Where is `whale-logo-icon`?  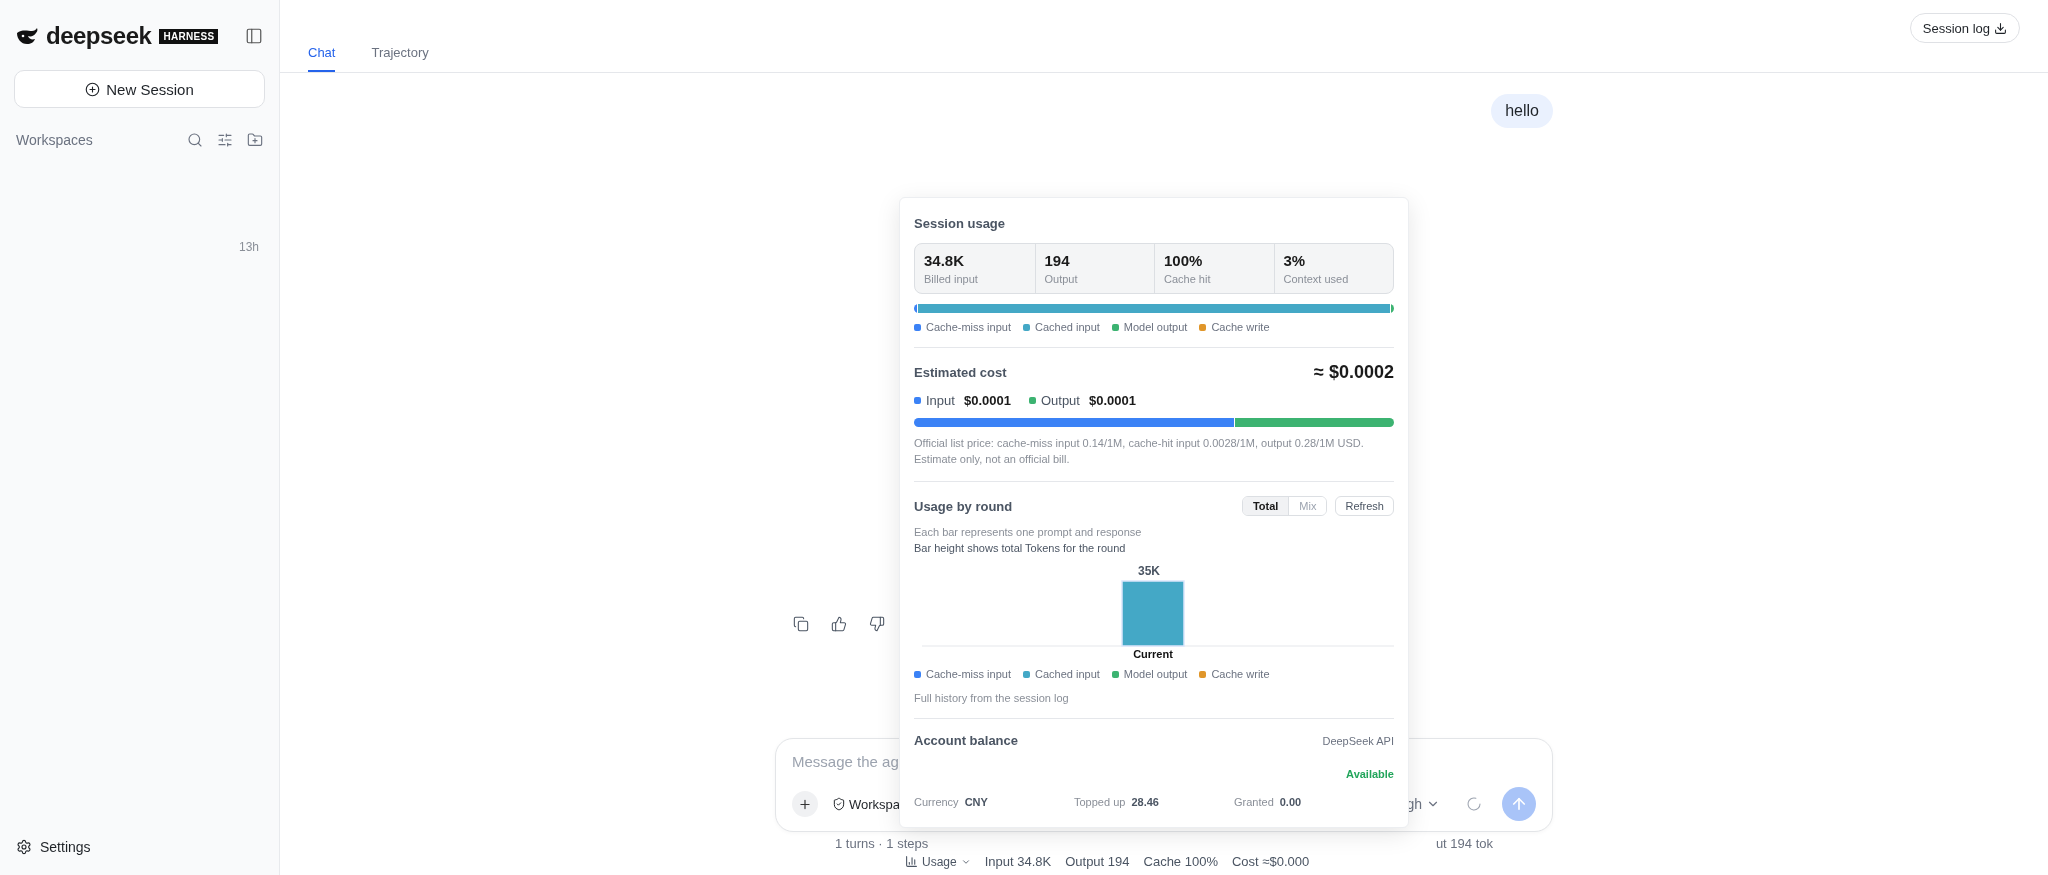
whale-logo-icon is located at coordinates (27, 36).